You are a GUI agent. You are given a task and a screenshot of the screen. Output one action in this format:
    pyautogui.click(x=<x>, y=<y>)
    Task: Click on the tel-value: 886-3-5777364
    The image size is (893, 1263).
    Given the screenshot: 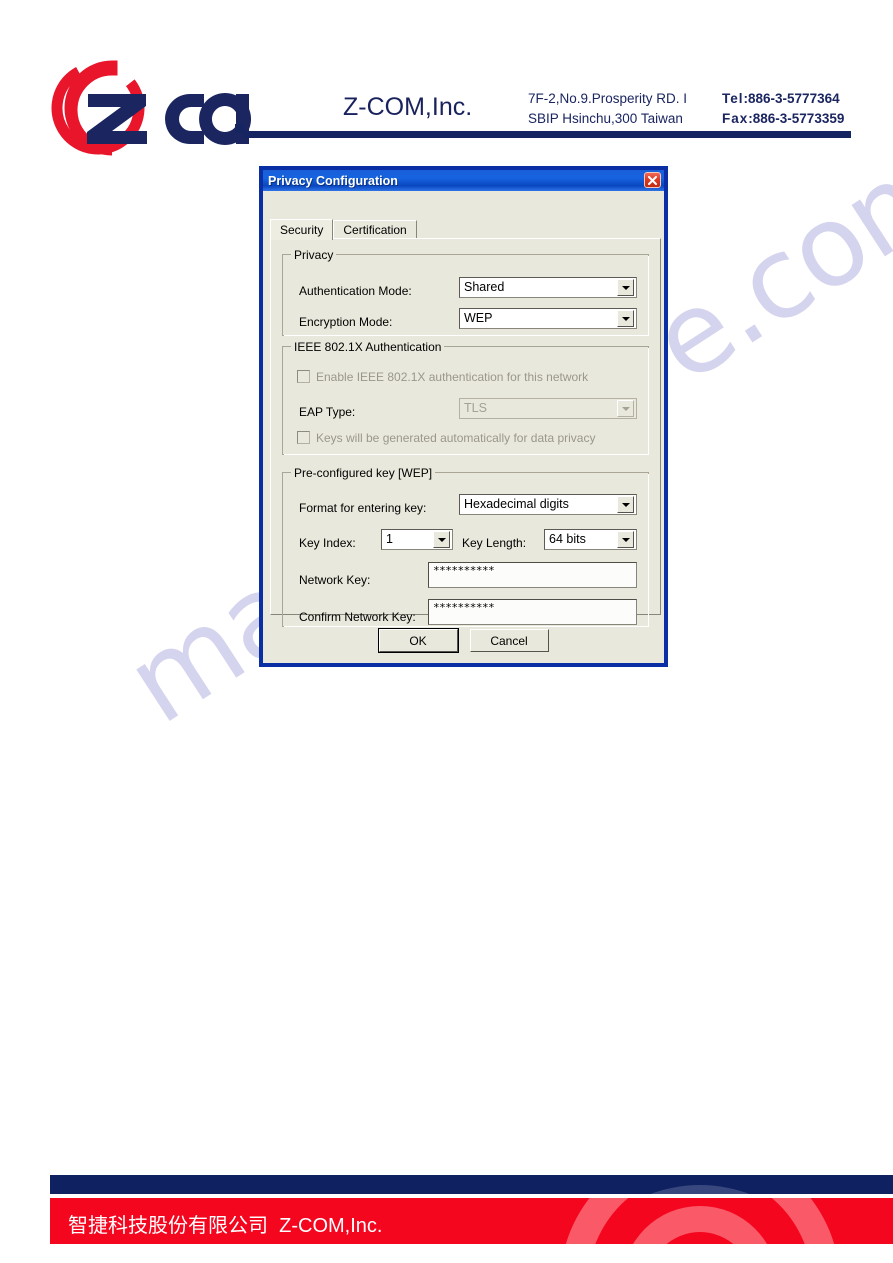 What is the action you would take?
    pyautogui.click(x=794, y=98)
    